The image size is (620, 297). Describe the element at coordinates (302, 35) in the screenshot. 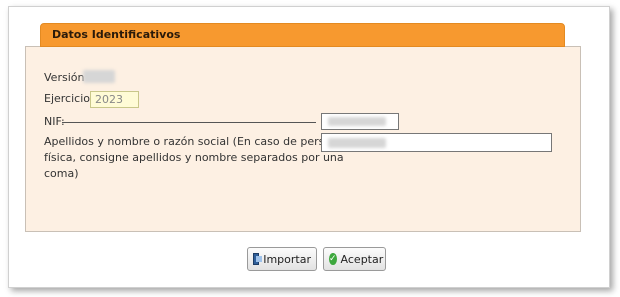

I see `panel-header: Datos Identificativos` at that location.